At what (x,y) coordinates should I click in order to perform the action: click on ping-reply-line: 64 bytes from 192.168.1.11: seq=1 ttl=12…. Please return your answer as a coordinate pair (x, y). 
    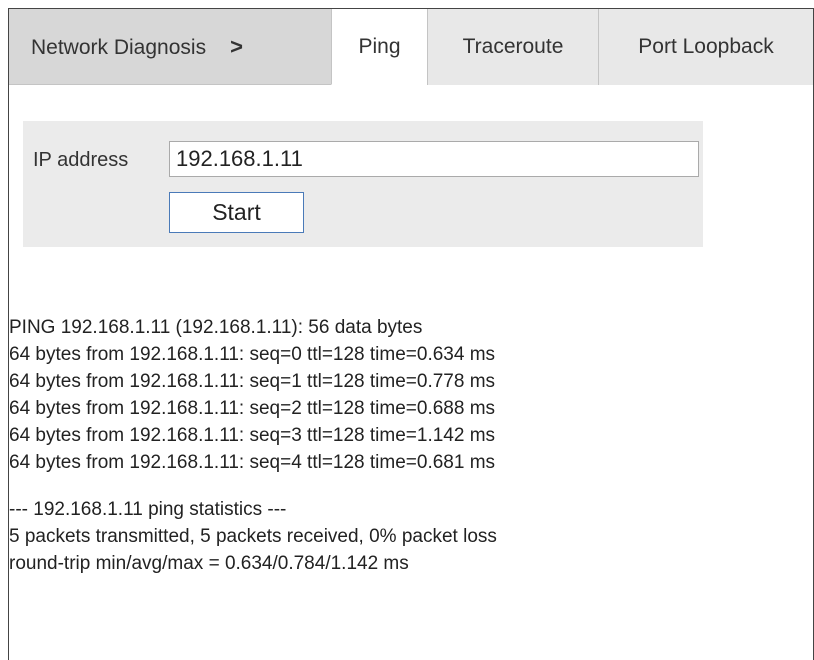
    Looking at the image, I should click on (252, 381).